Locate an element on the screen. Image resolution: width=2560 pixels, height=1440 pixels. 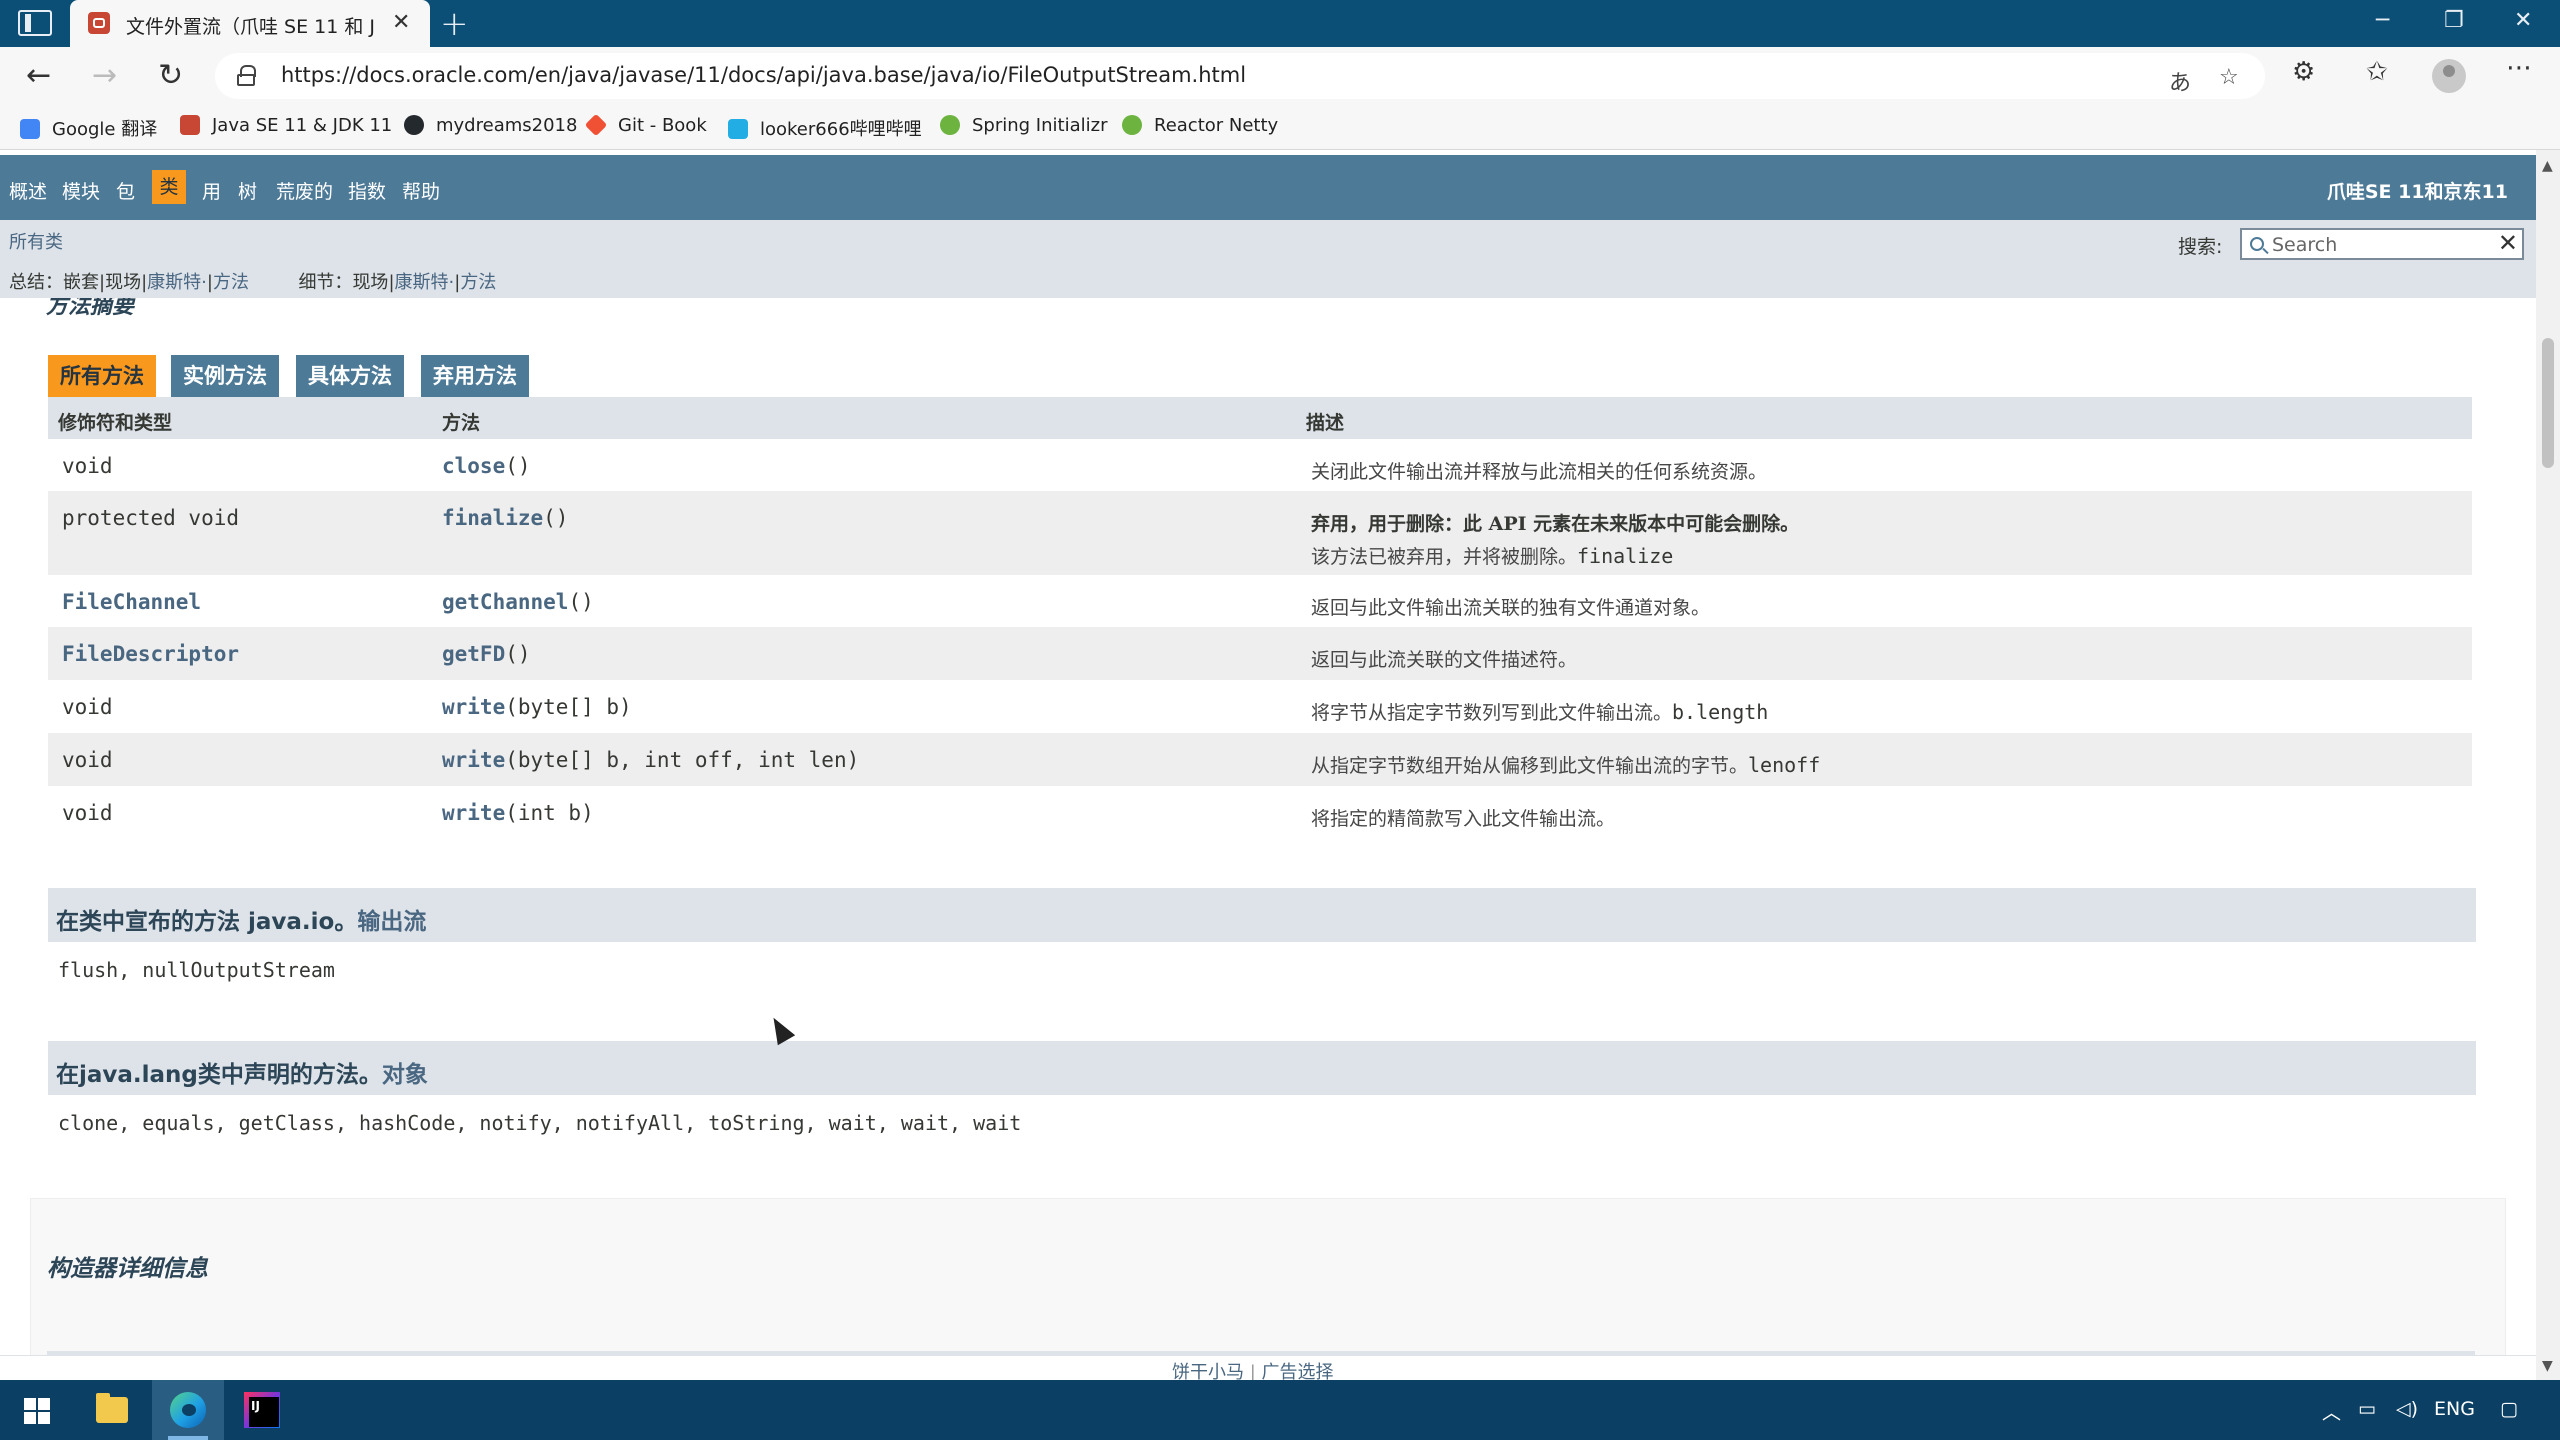
tray-chevron-icon: ︿ is located at coordinates (2331, 1411).